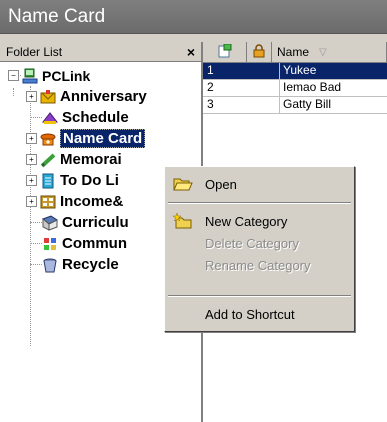  I want to click on window-title: Name Card, so click(193, 17).